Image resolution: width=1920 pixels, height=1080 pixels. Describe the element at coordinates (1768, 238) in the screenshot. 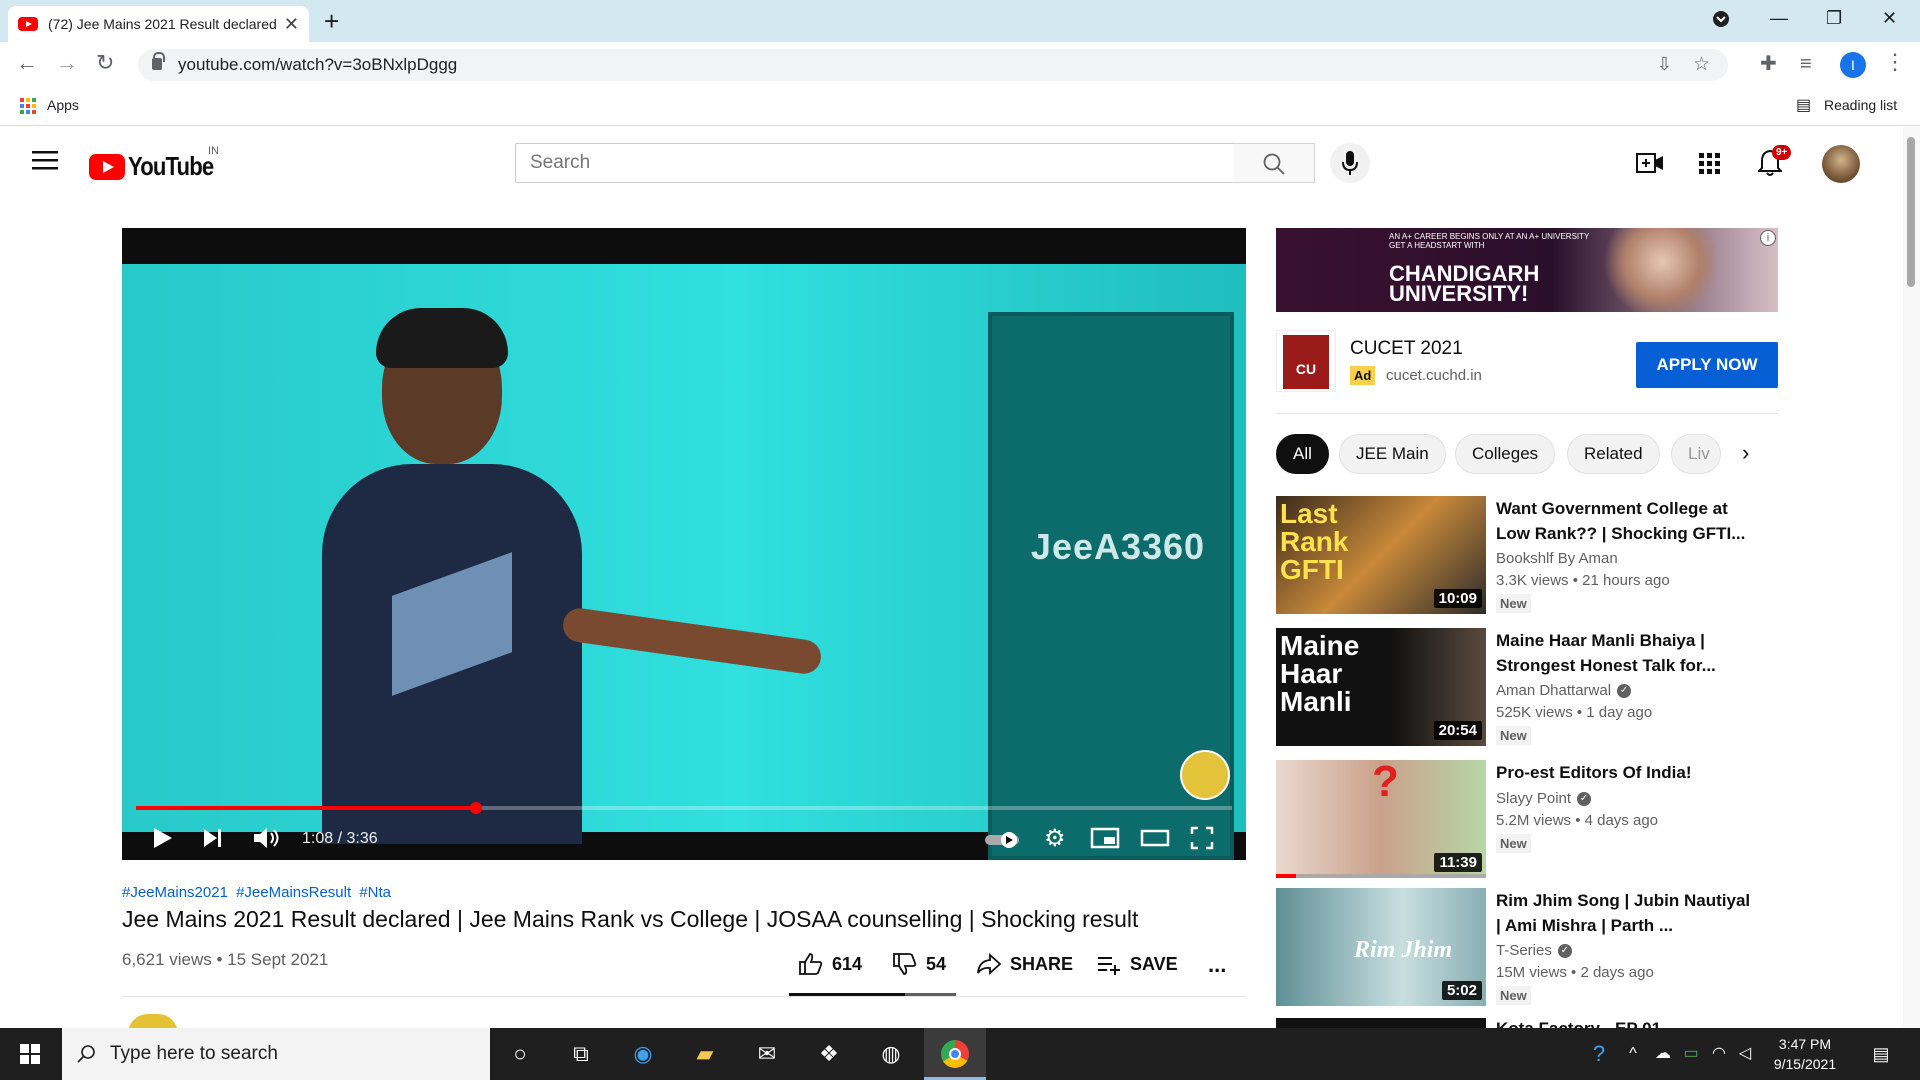

I see `ad-info-icon: i` at that location.